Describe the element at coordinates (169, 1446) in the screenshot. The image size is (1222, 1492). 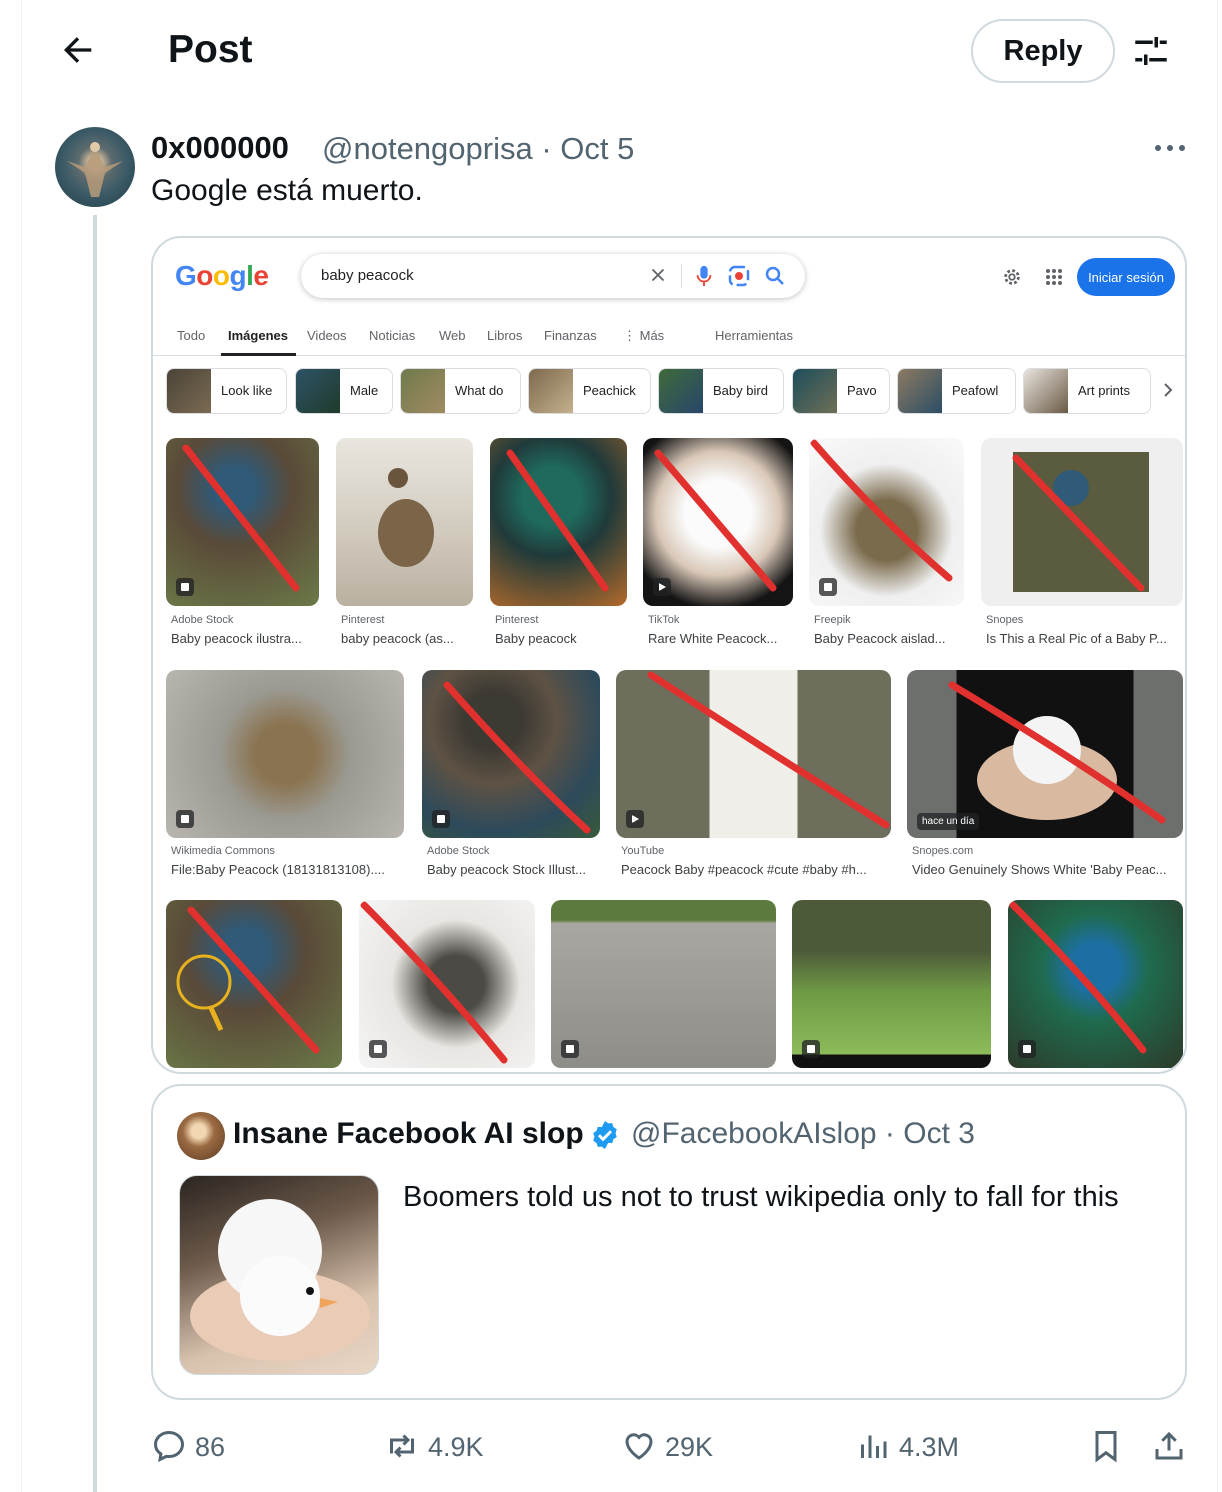
I see `reply-icon` at that location.